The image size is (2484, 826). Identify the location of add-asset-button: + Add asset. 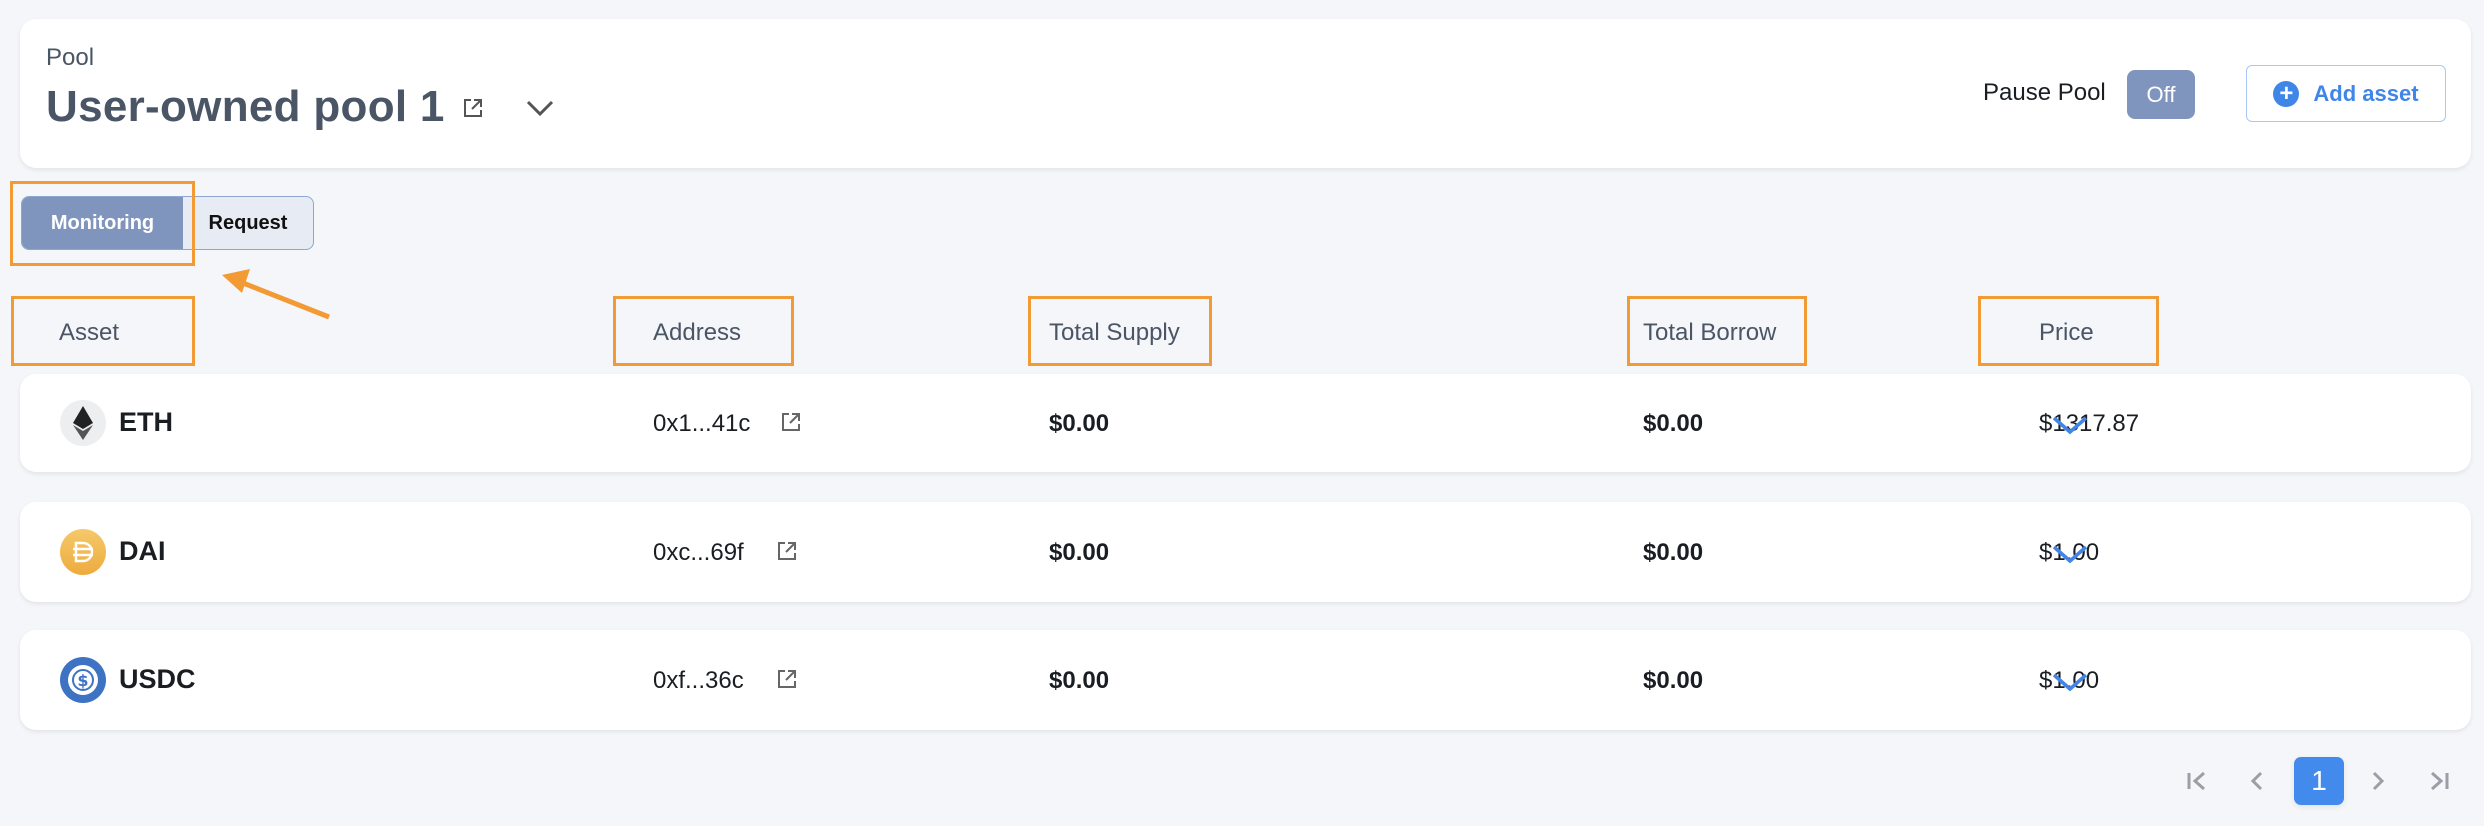
(2346, 93).